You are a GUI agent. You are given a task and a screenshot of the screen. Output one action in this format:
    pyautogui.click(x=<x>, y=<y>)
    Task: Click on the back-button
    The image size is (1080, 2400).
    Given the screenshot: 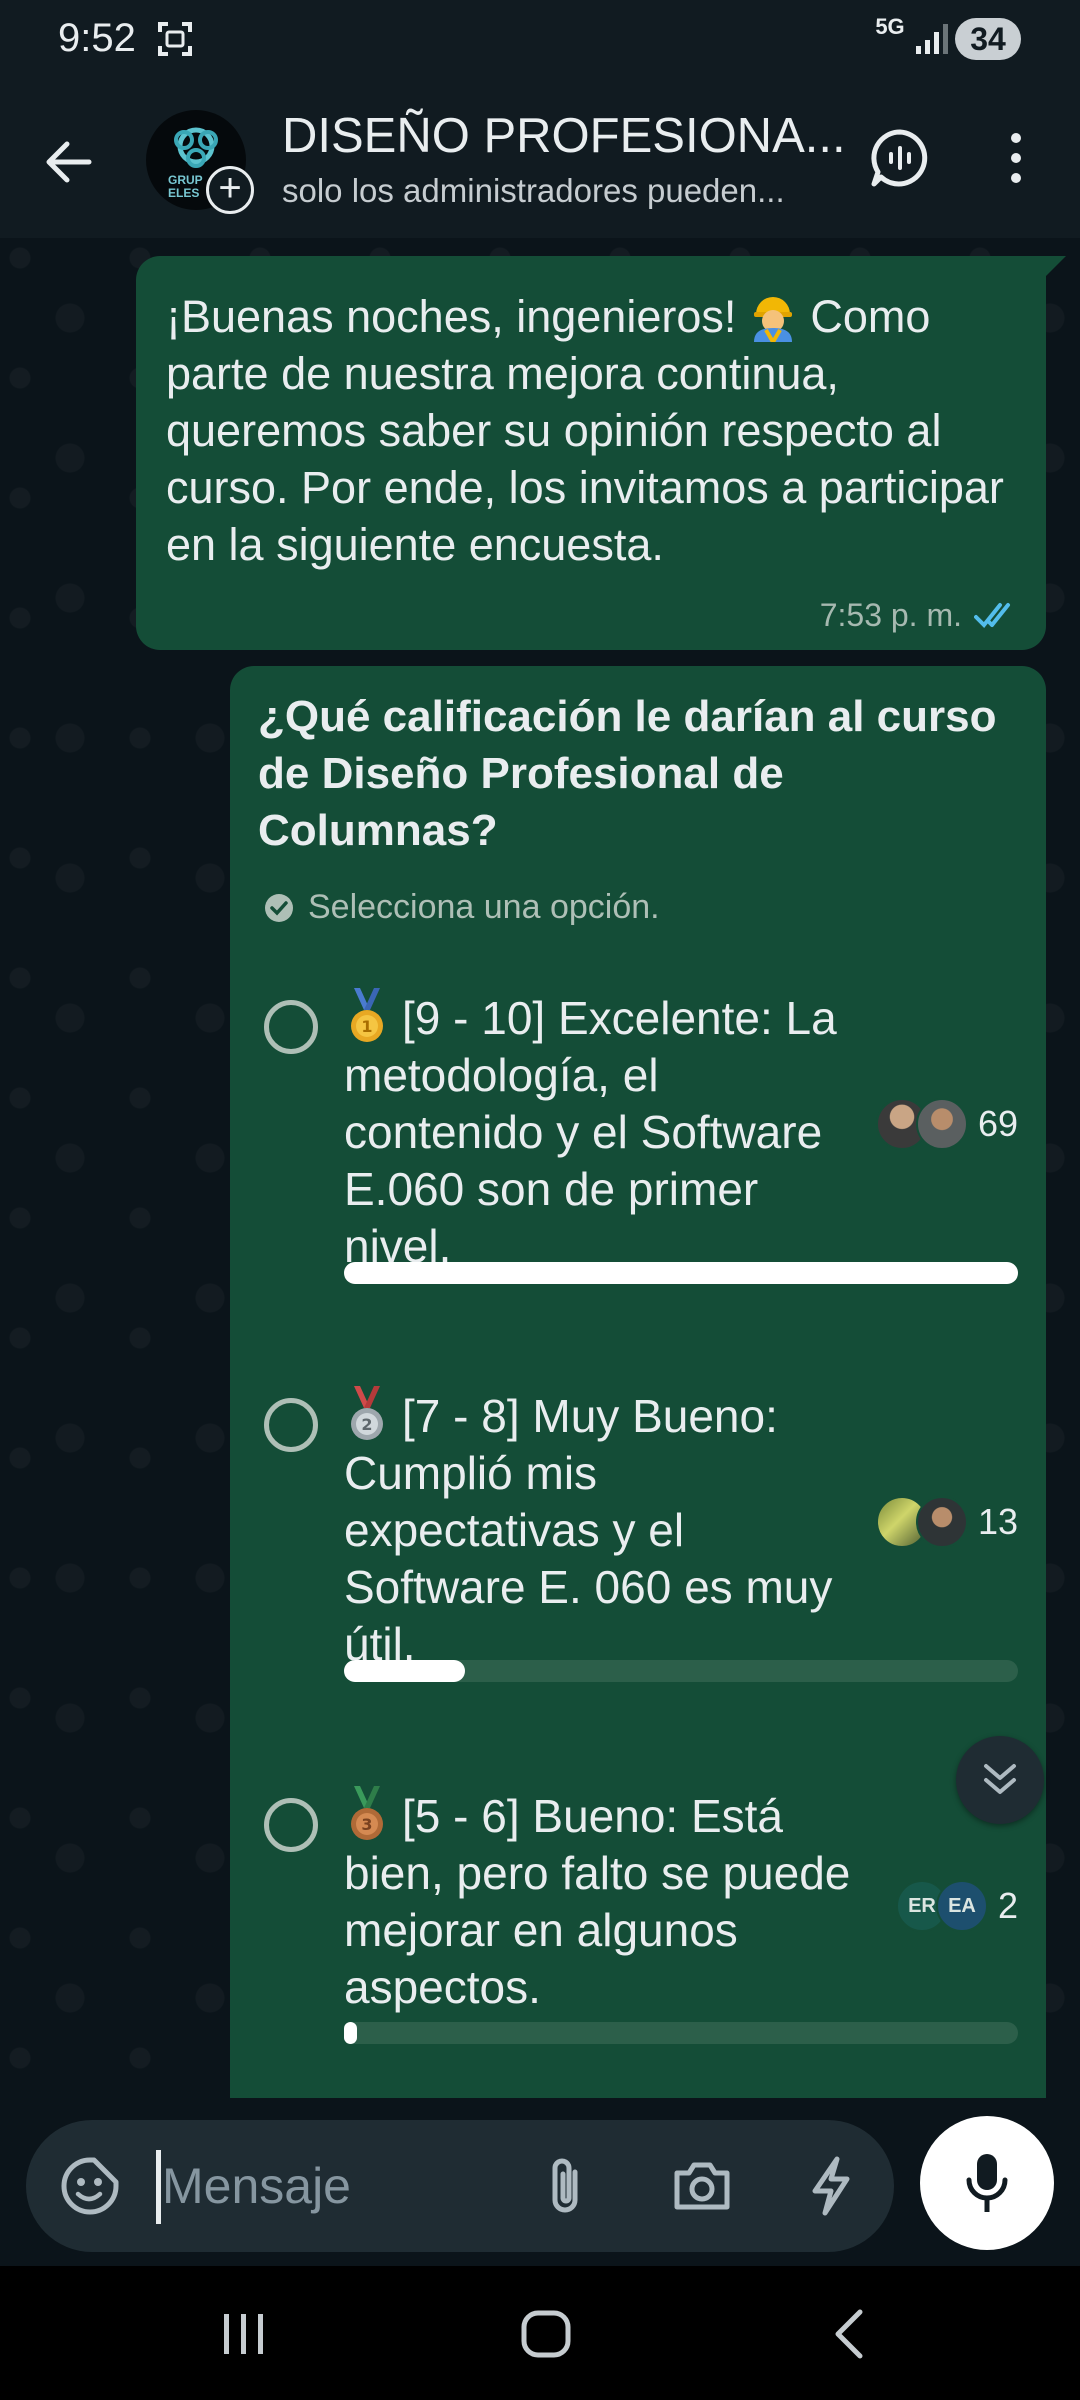 What is the action you would take?
    pyautogui.click(x=68, y=162)
    